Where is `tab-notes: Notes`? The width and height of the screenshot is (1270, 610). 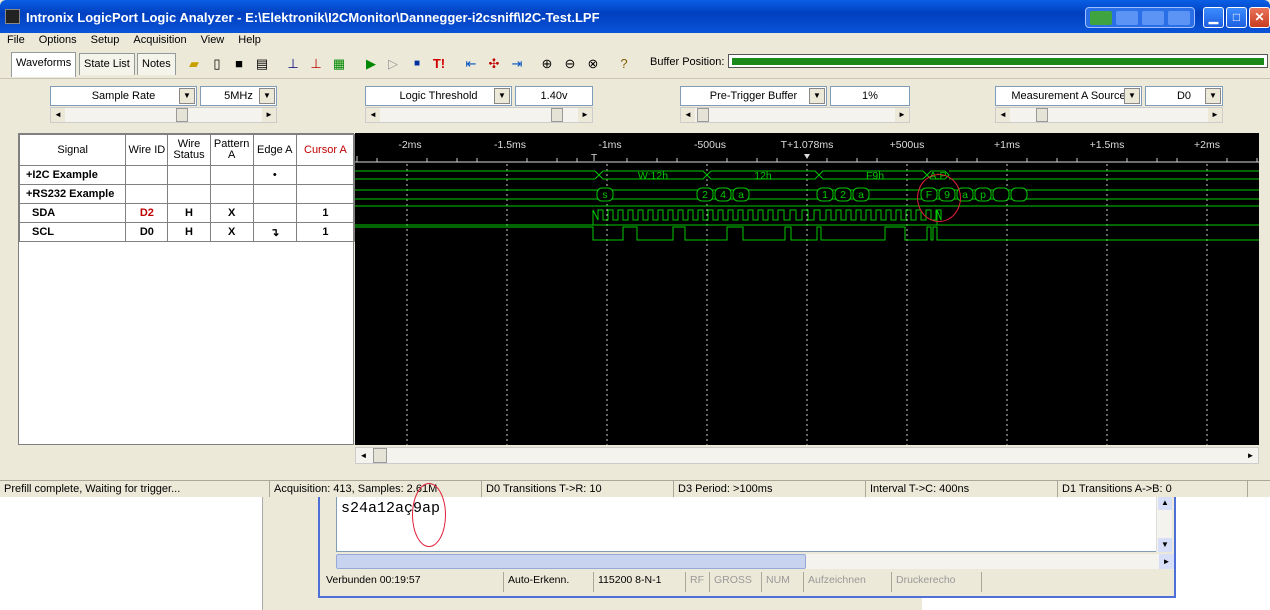
tab-notes: Notes is located at coordinates (156, 64).